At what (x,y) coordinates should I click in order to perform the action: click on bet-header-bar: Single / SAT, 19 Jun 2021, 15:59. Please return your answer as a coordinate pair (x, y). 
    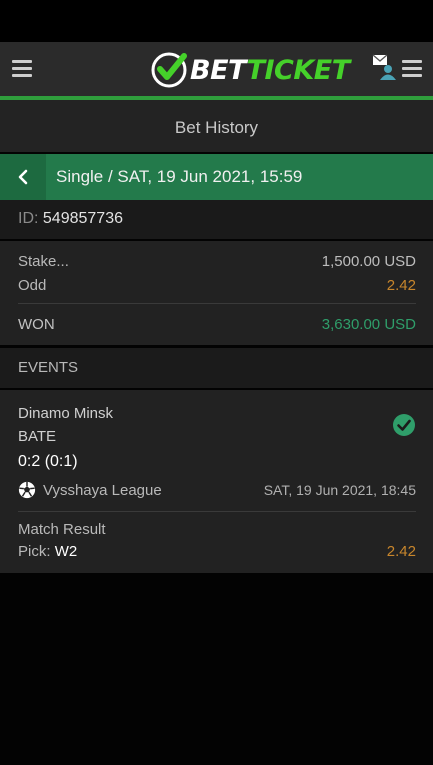
    Looking at the image, I should click on (216, 177).